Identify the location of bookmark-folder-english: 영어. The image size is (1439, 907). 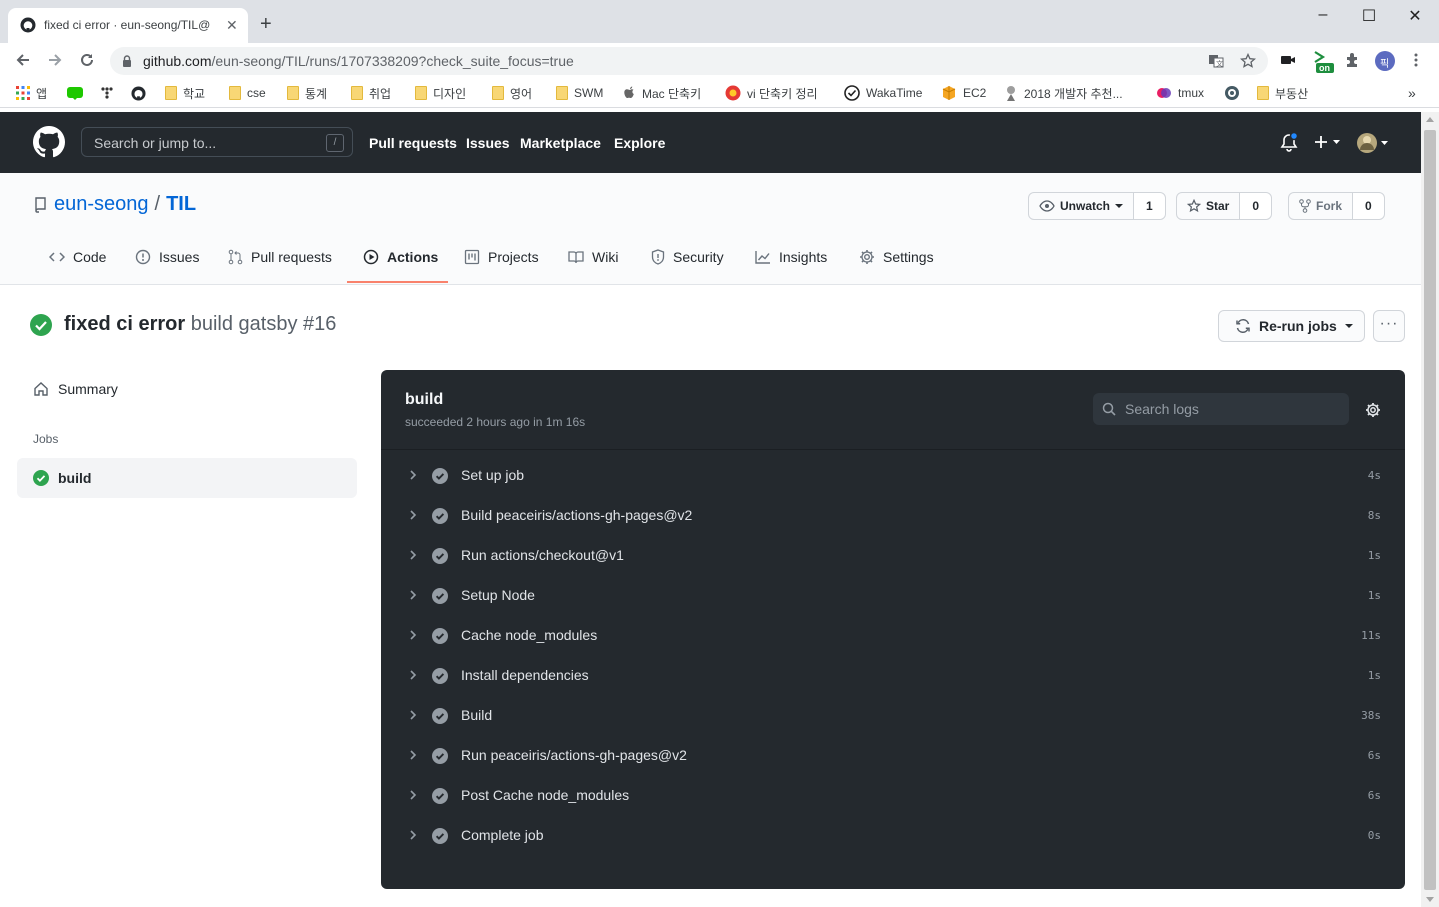
(512, 93).